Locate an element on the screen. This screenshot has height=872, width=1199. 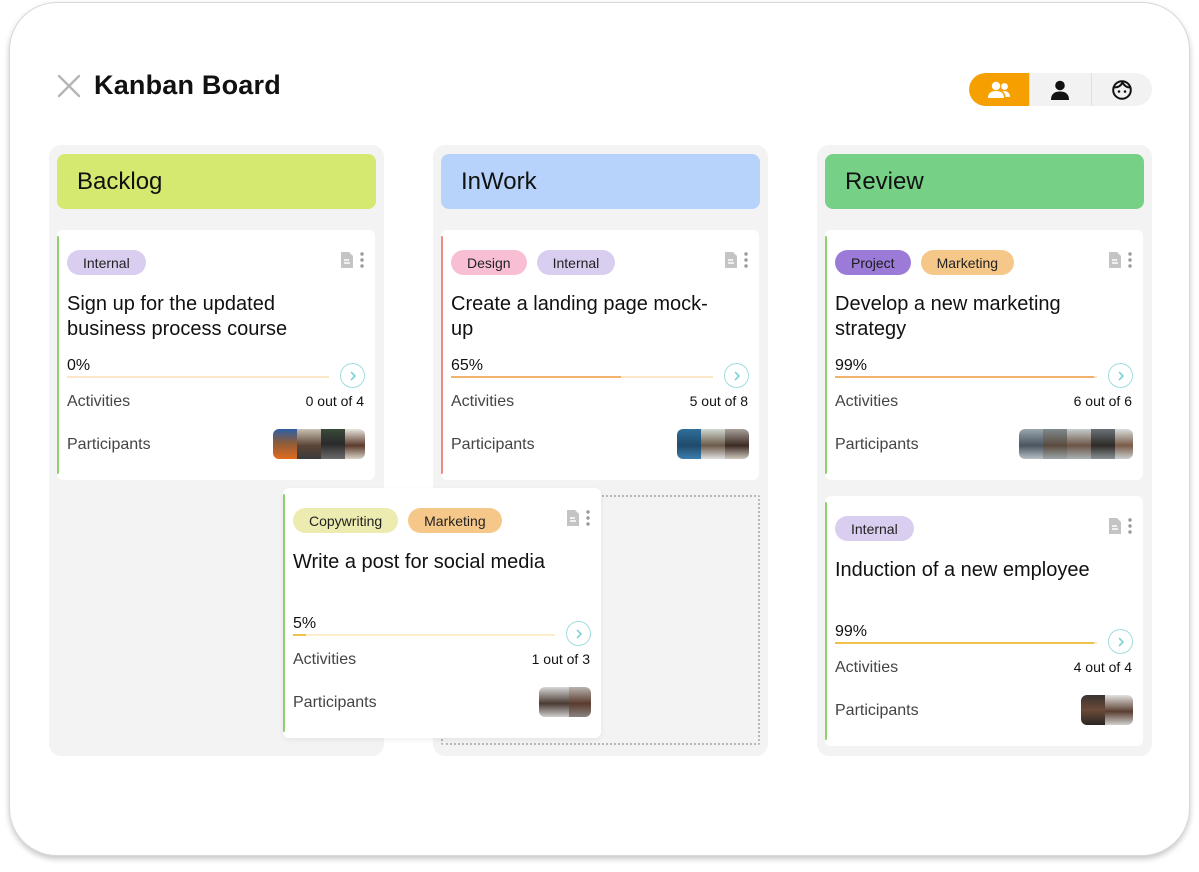
card-tags: Project Marketing is located at coordinates (925, 262).